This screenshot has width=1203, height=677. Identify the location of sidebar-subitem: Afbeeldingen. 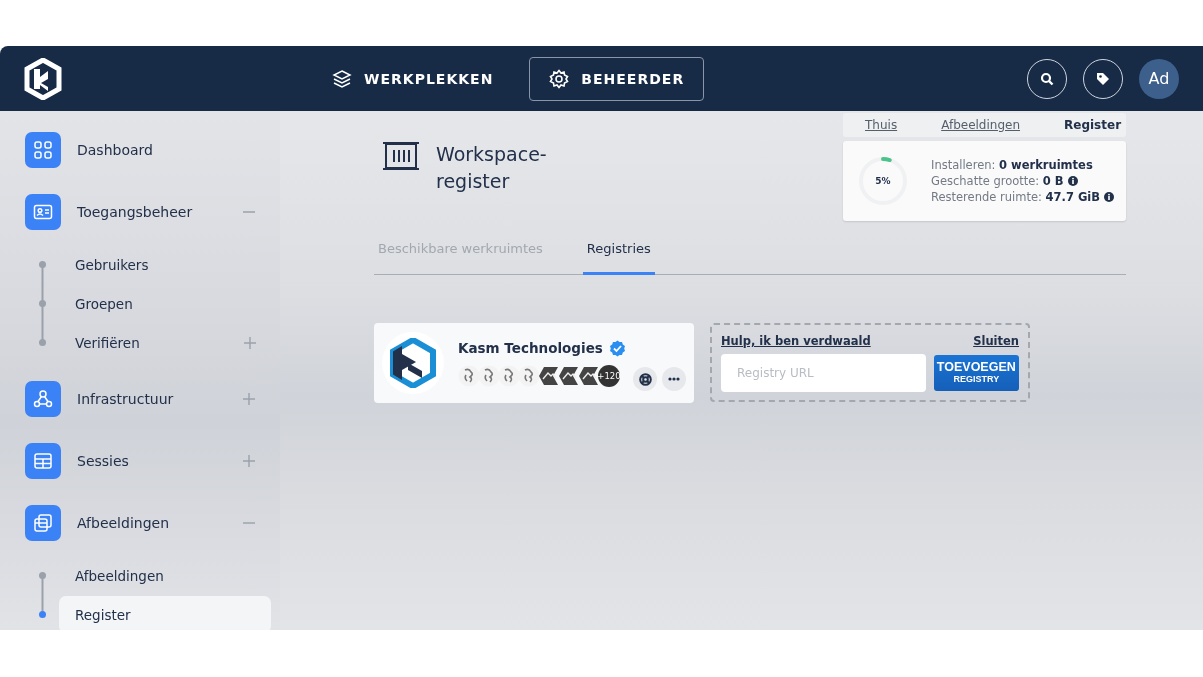
(165, 575).